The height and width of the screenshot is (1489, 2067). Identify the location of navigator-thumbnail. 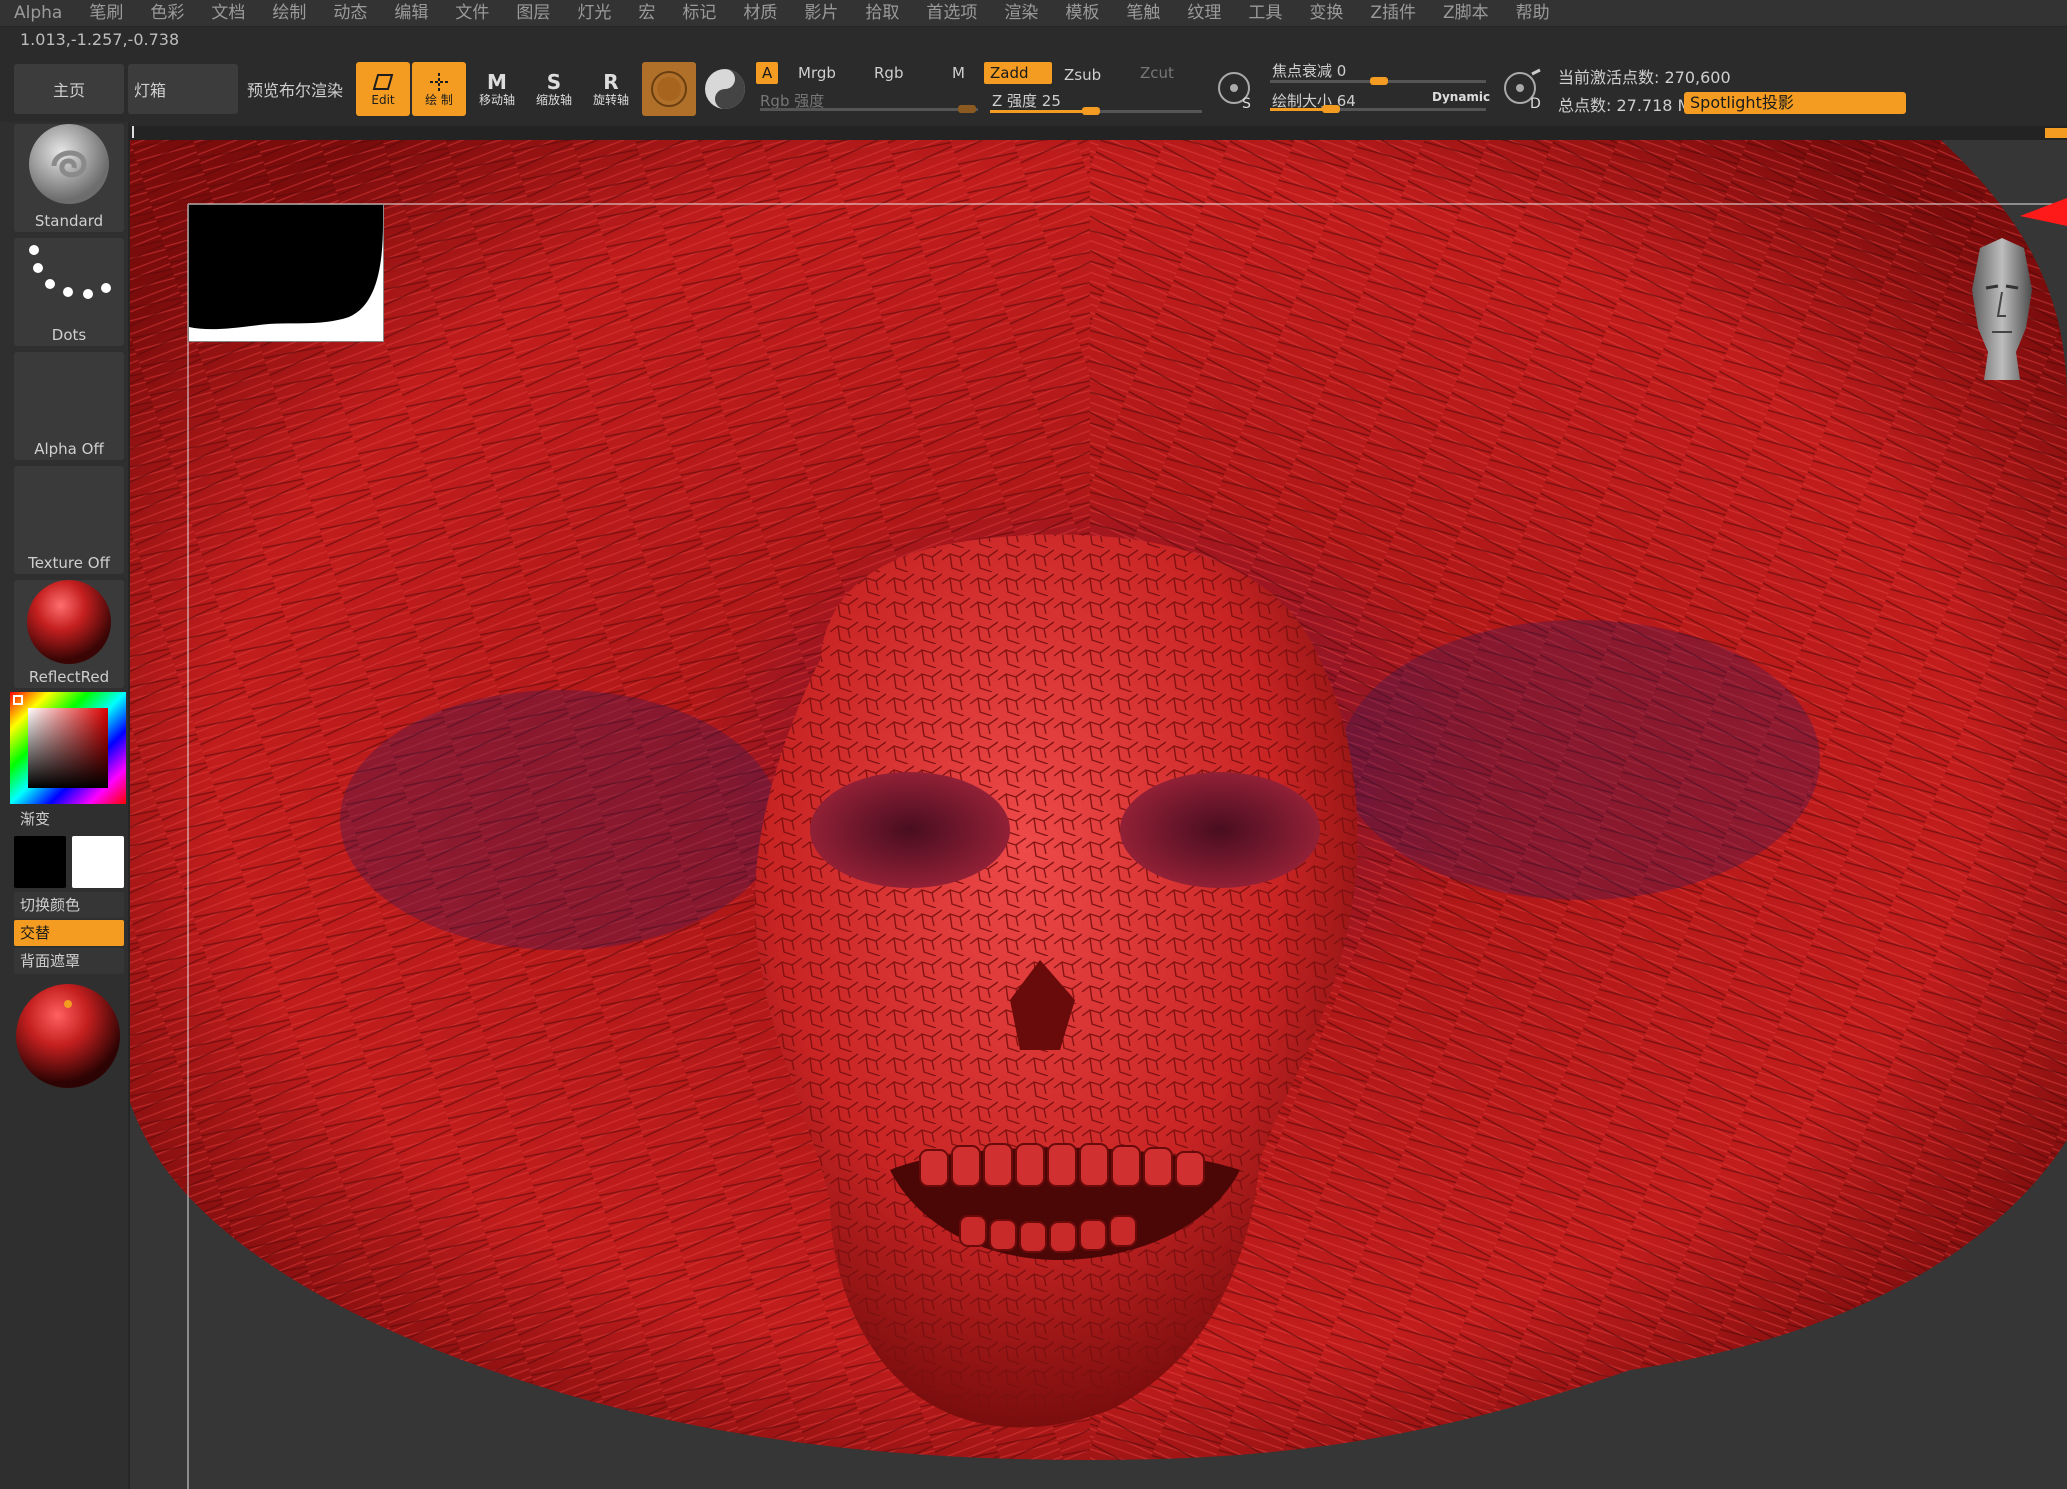
(286, 273).